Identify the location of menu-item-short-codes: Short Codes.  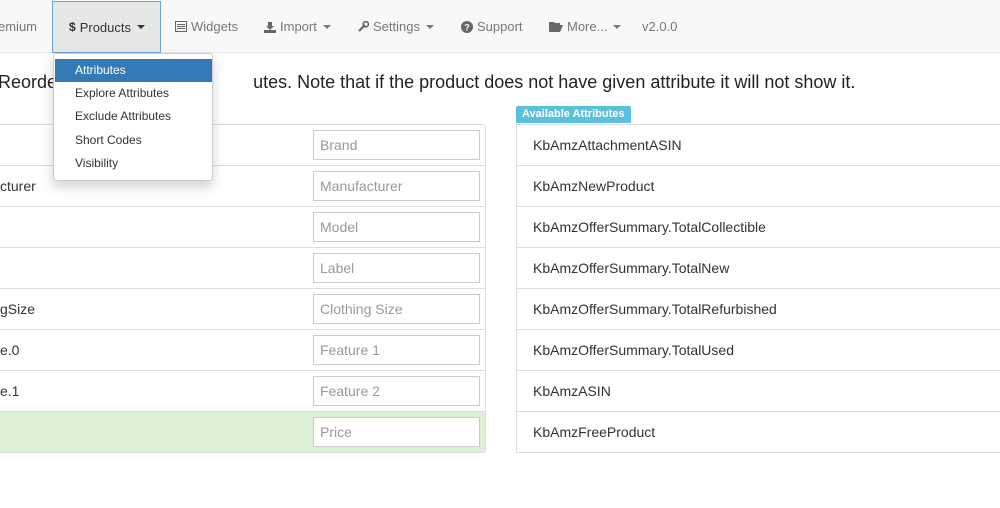
(133, 140).